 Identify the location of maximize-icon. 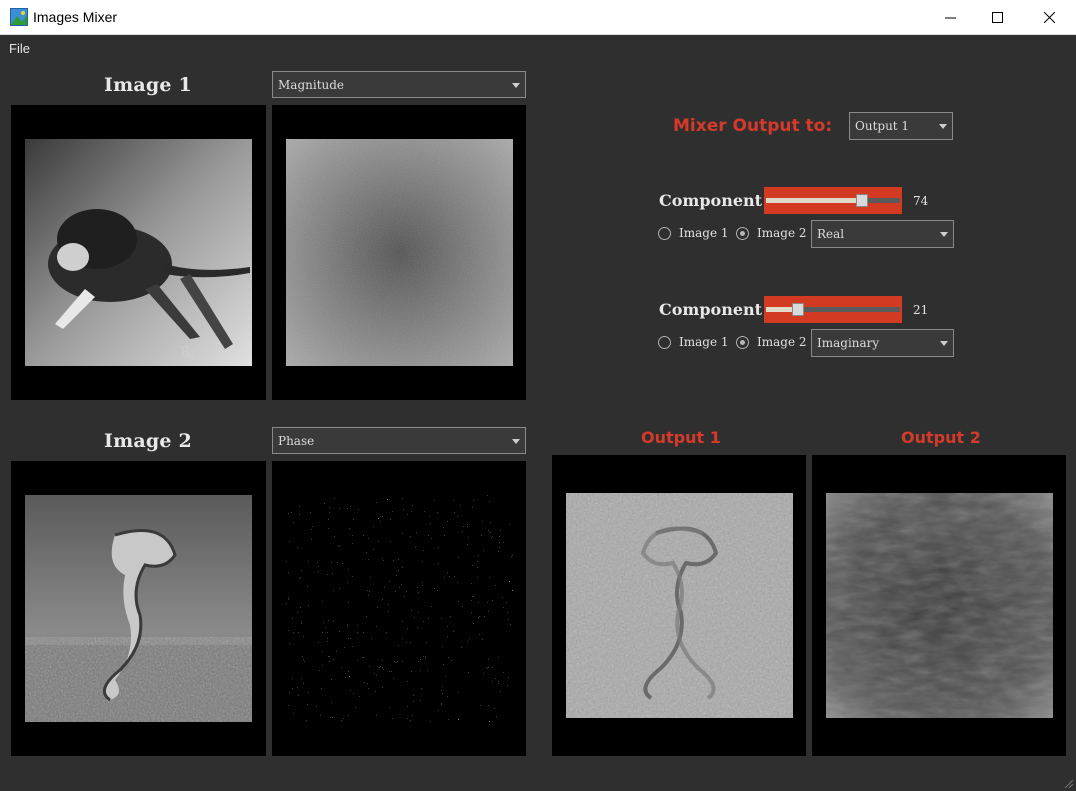
(997, 17).